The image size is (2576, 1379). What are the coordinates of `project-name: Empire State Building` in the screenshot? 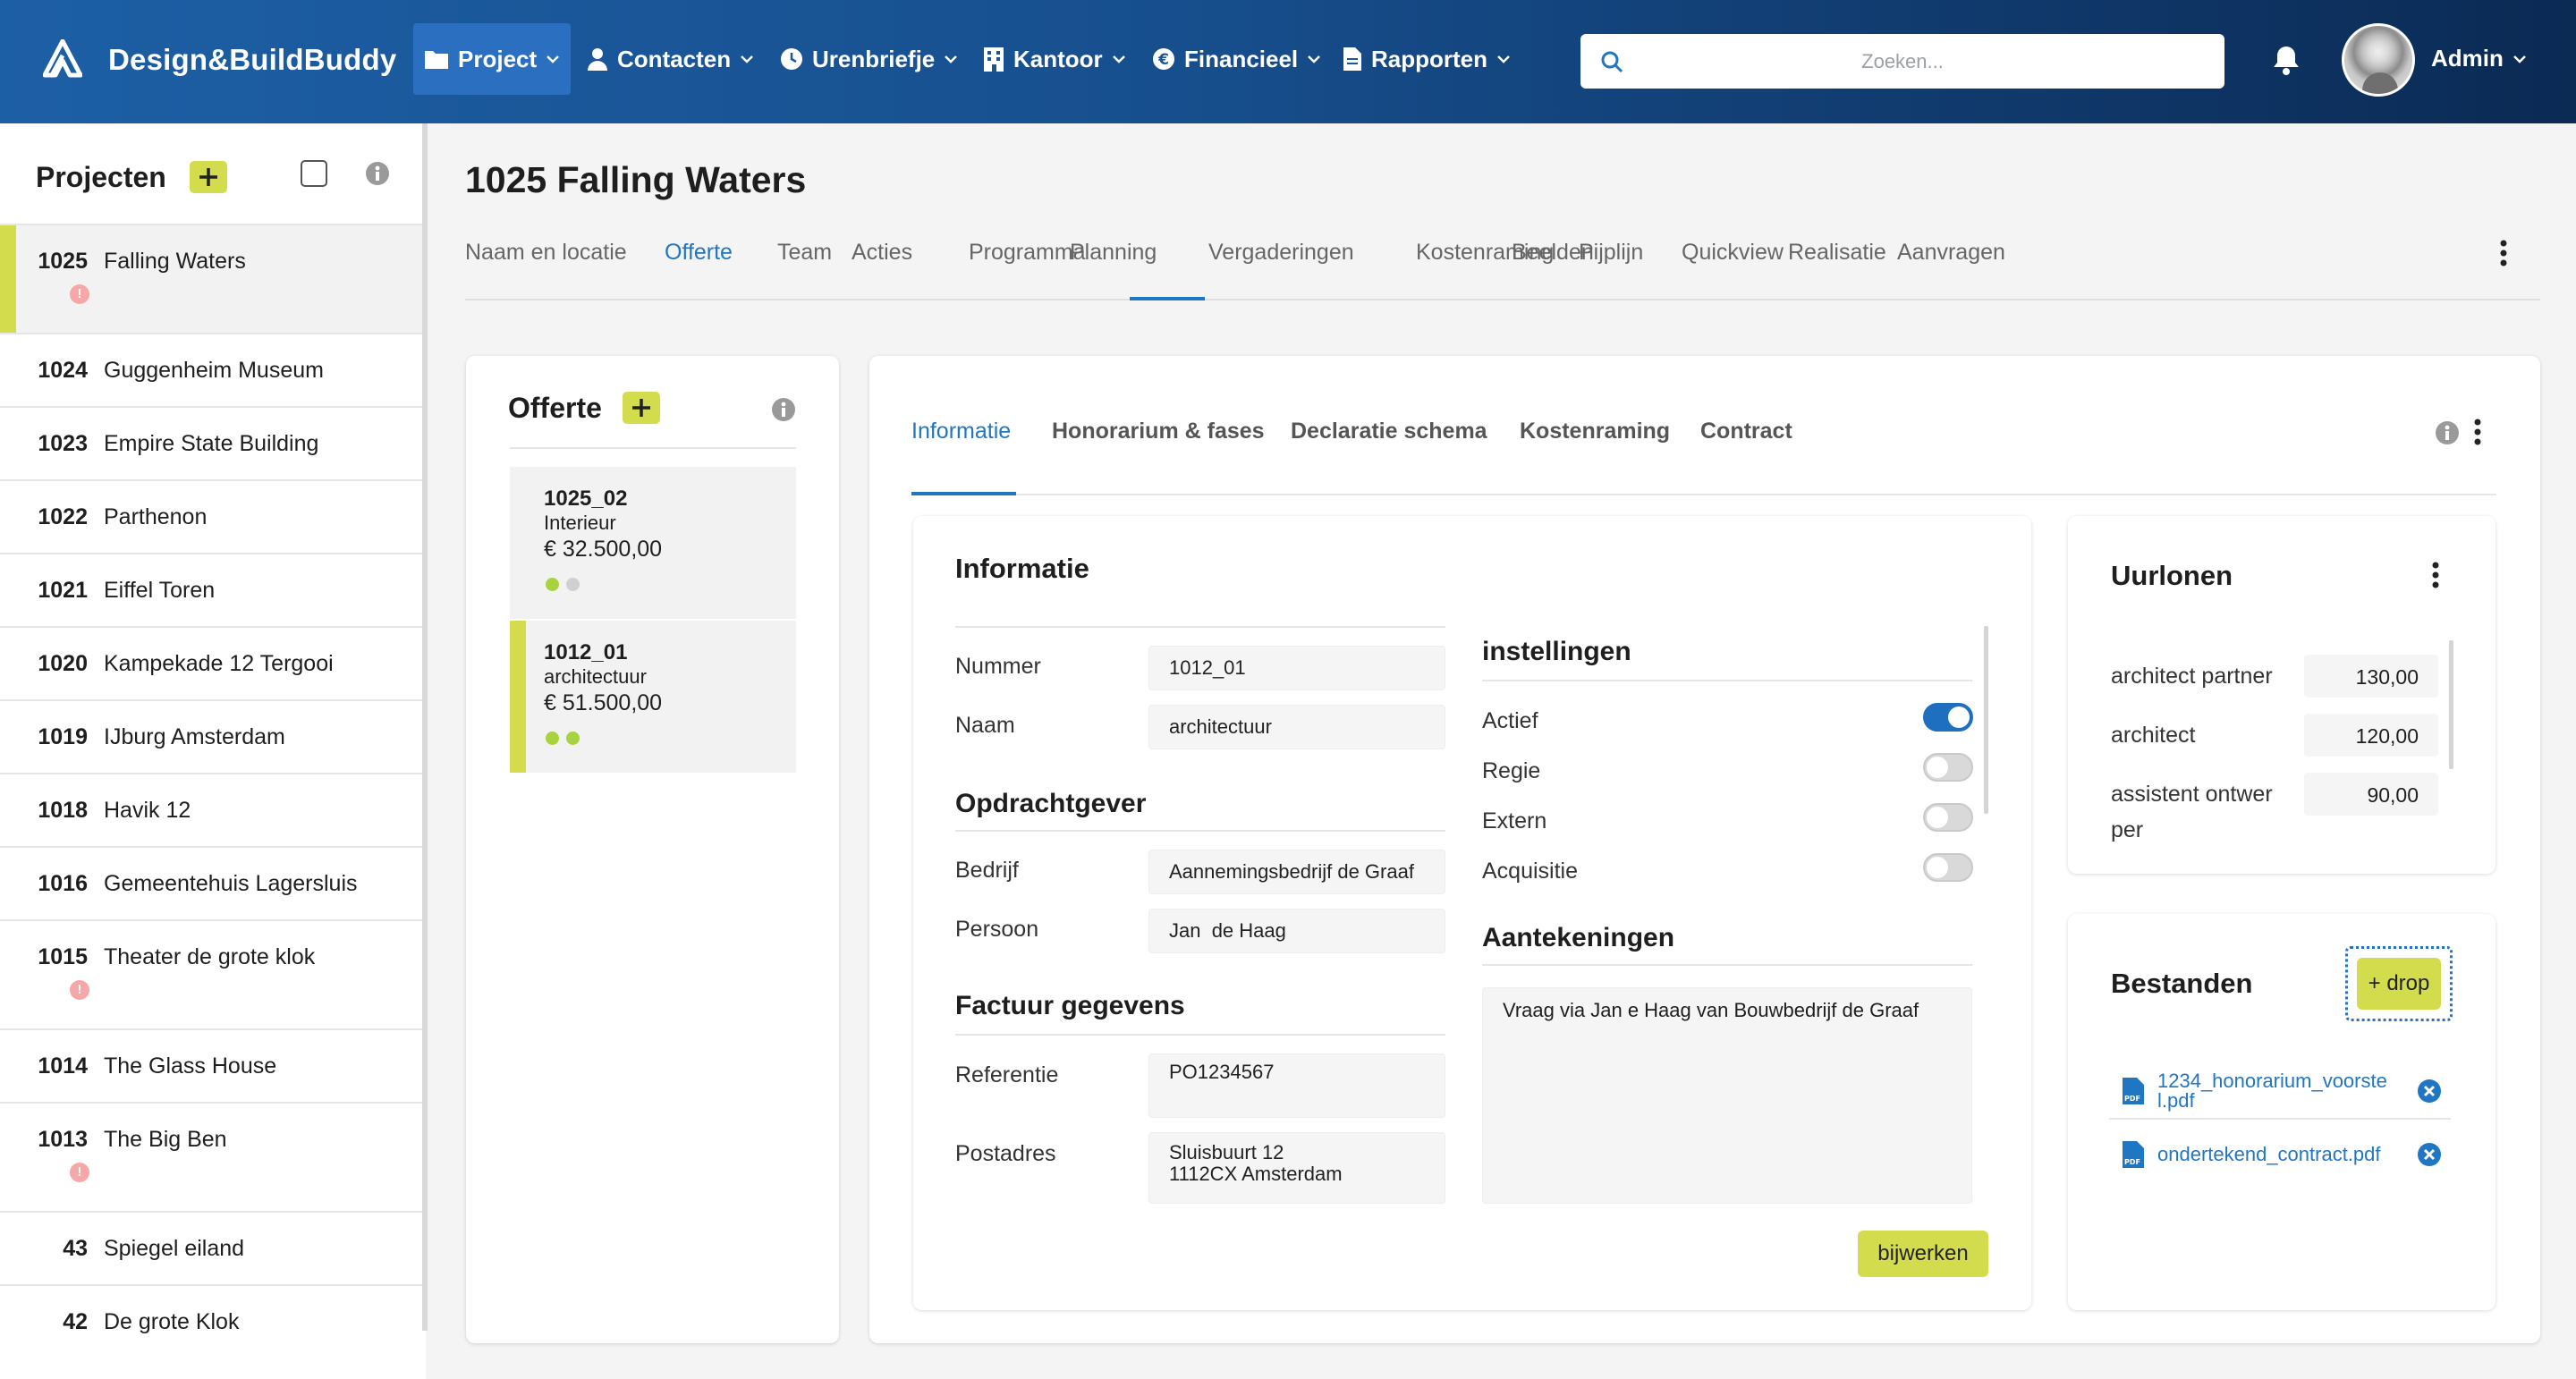 It's located at (211, 443).